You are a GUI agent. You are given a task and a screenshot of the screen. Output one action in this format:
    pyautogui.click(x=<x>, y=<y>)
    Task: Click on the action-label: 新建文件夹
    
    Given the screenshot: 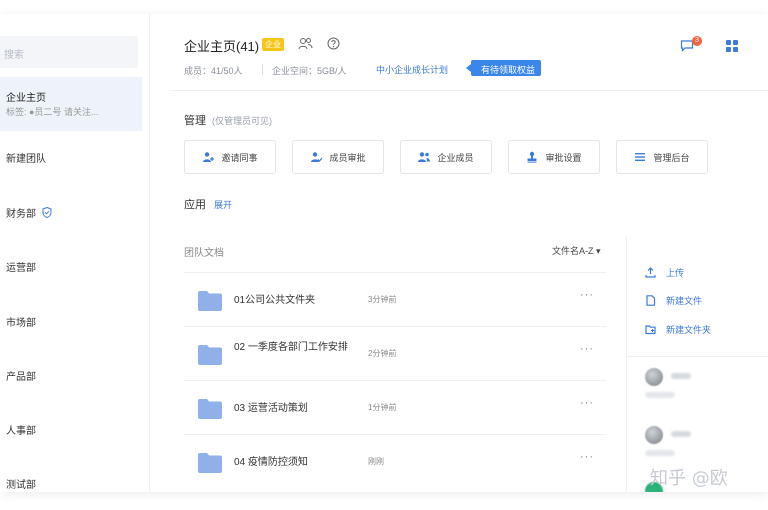 What is the action you would take?
    pyautogui.click(x=689, y=330)
    